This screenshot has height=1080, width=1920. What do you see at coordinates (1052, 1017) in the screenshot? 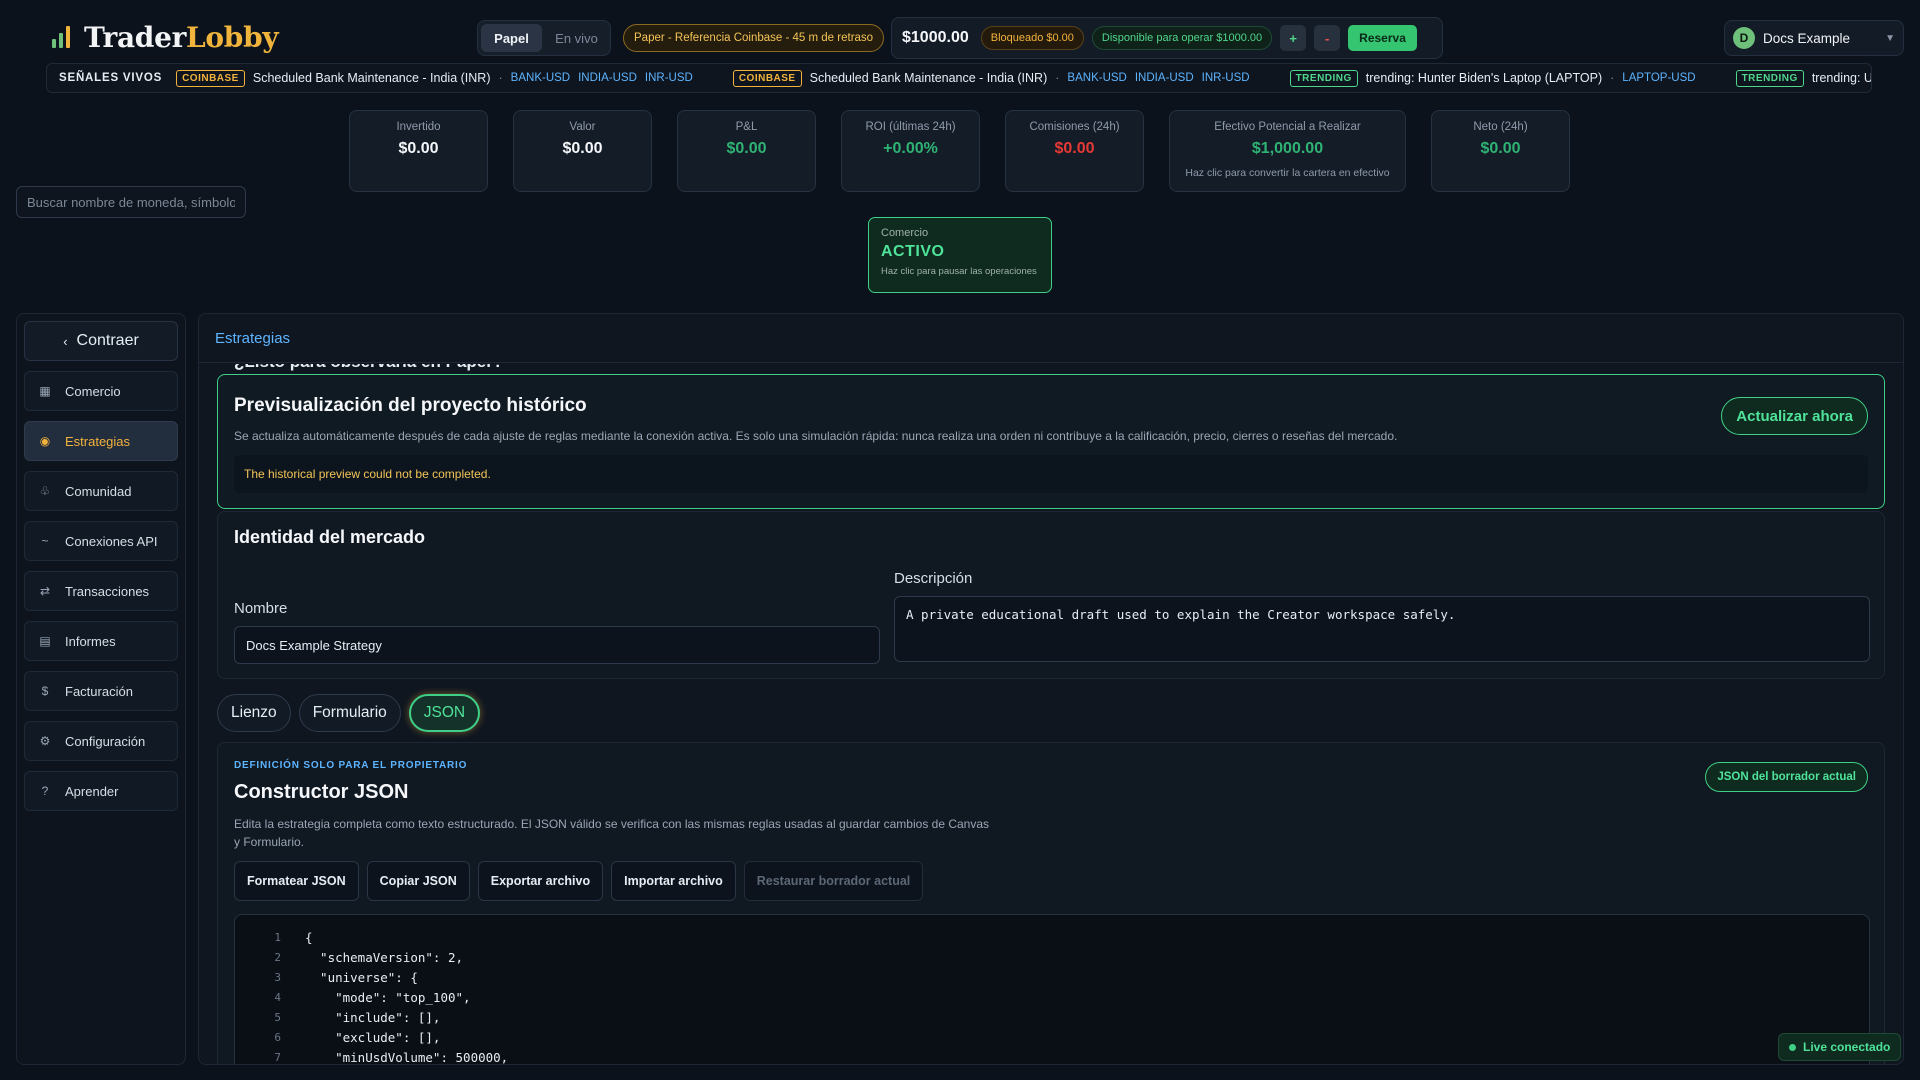
I see `code-line: 5 "include": [],` at bounding box center [1052, 1017].